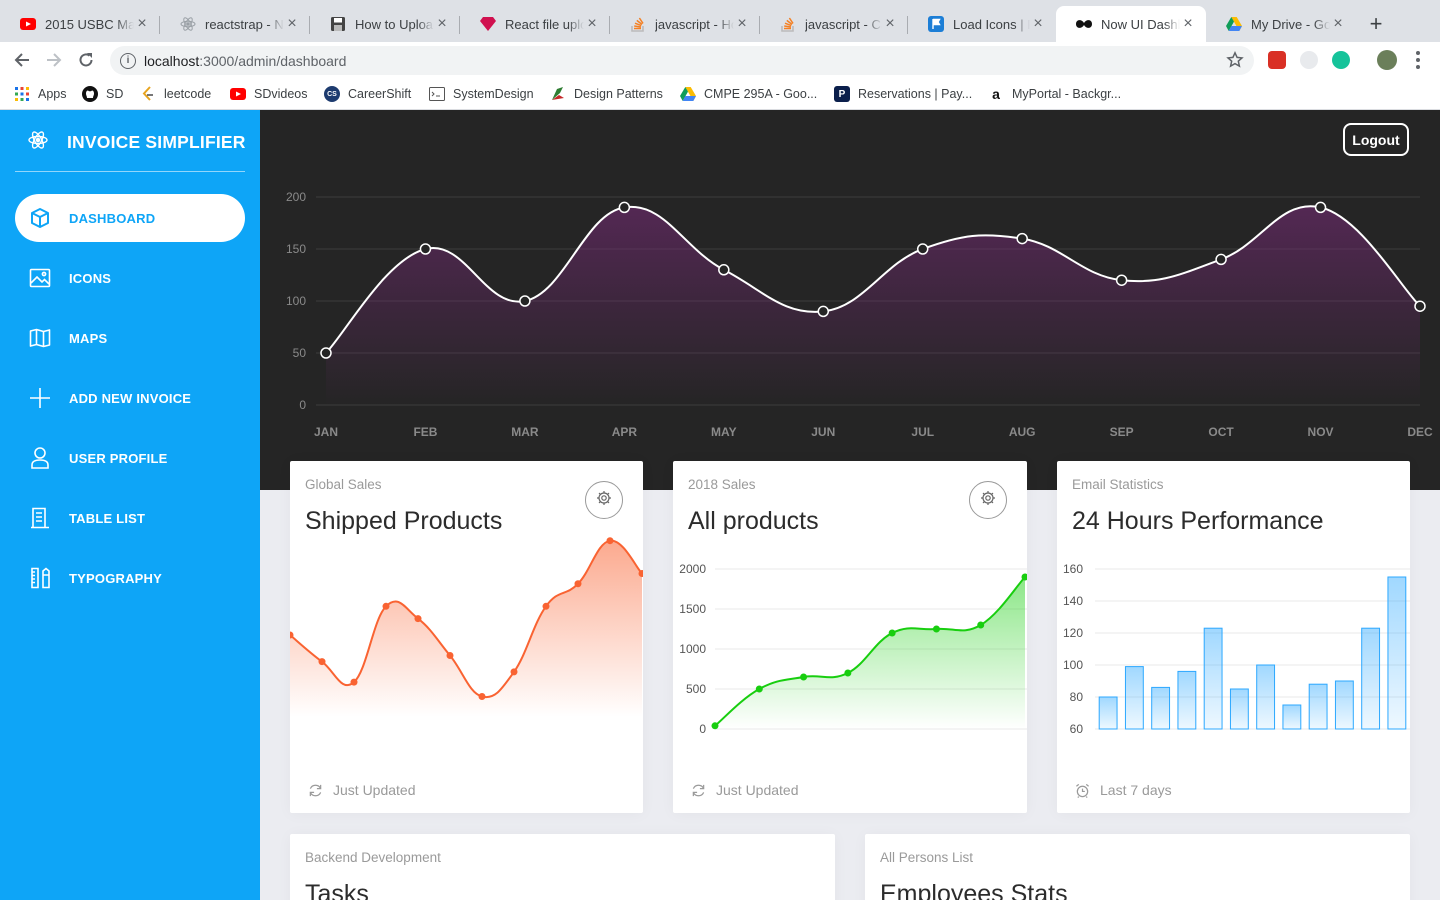 Image resolution: width=1440 pixels, height=900 pixels. Describe the element at coordinates (128, 60) in the screenshot. I see `info-icon: i` at that location.